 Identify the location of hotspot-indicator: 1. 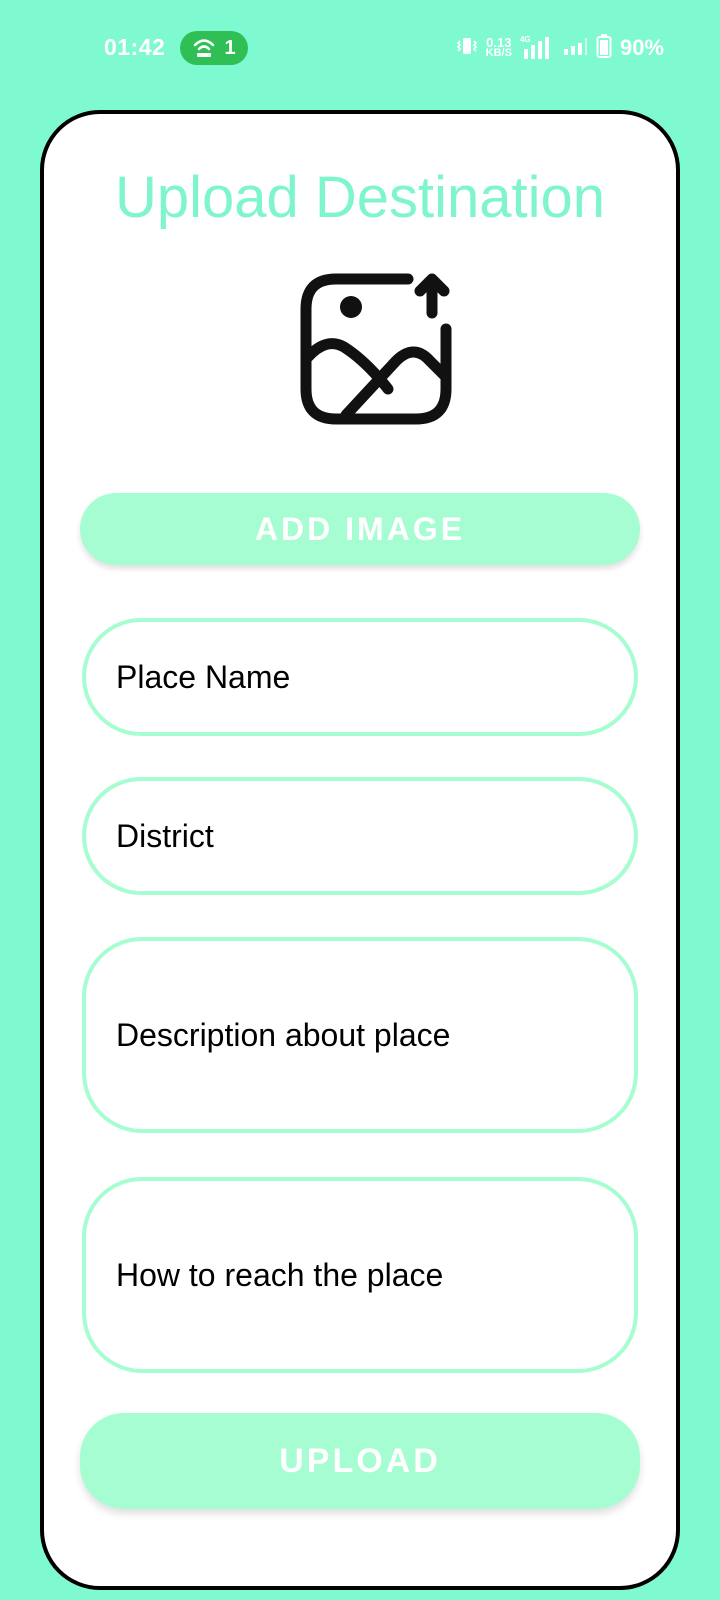
(214, 48).